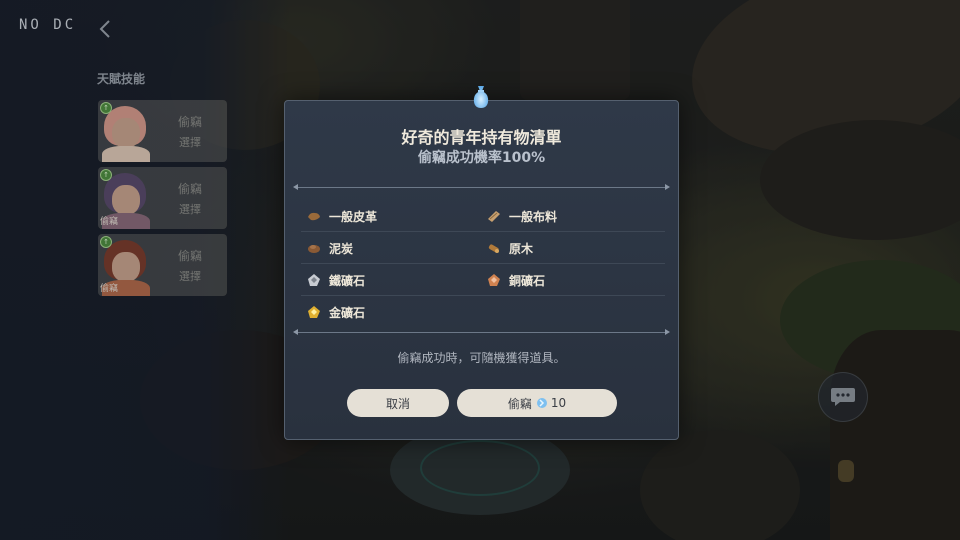  Describe the element at coordinates (541, 403) in the screenshot. I see `stamina-icon` at that location.